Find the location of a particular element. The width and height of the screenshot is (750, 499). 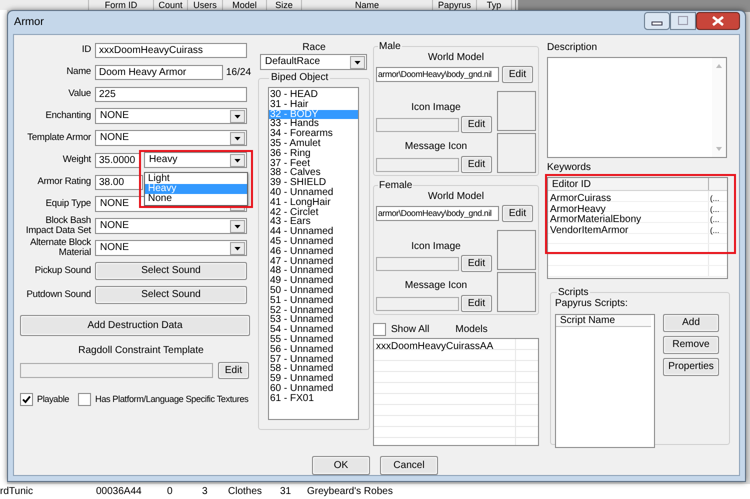

table-cell: ArmorMaterialEbony is located at coordinates (596, 220).